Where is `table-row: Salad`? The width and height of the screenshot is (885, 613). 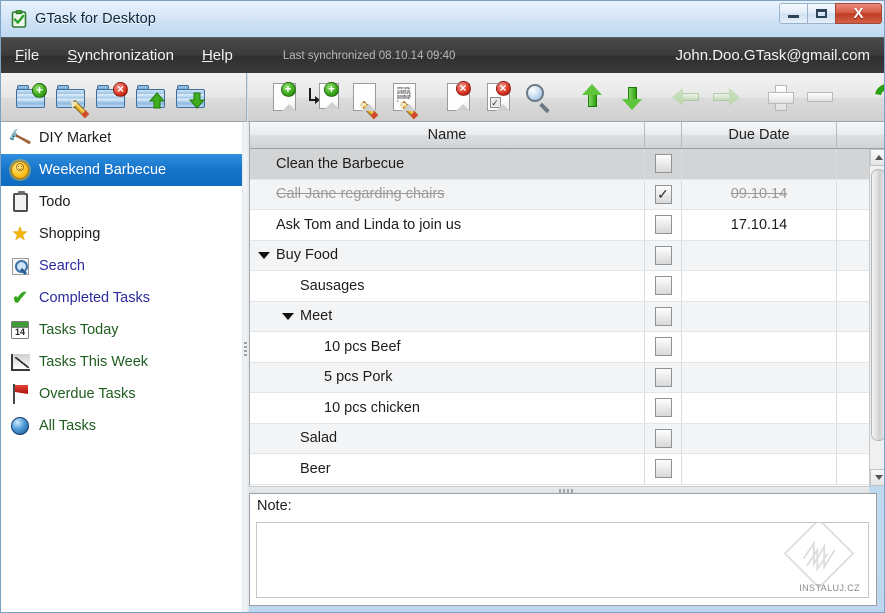 table-row: Salad is located at coordinates (567, 438).